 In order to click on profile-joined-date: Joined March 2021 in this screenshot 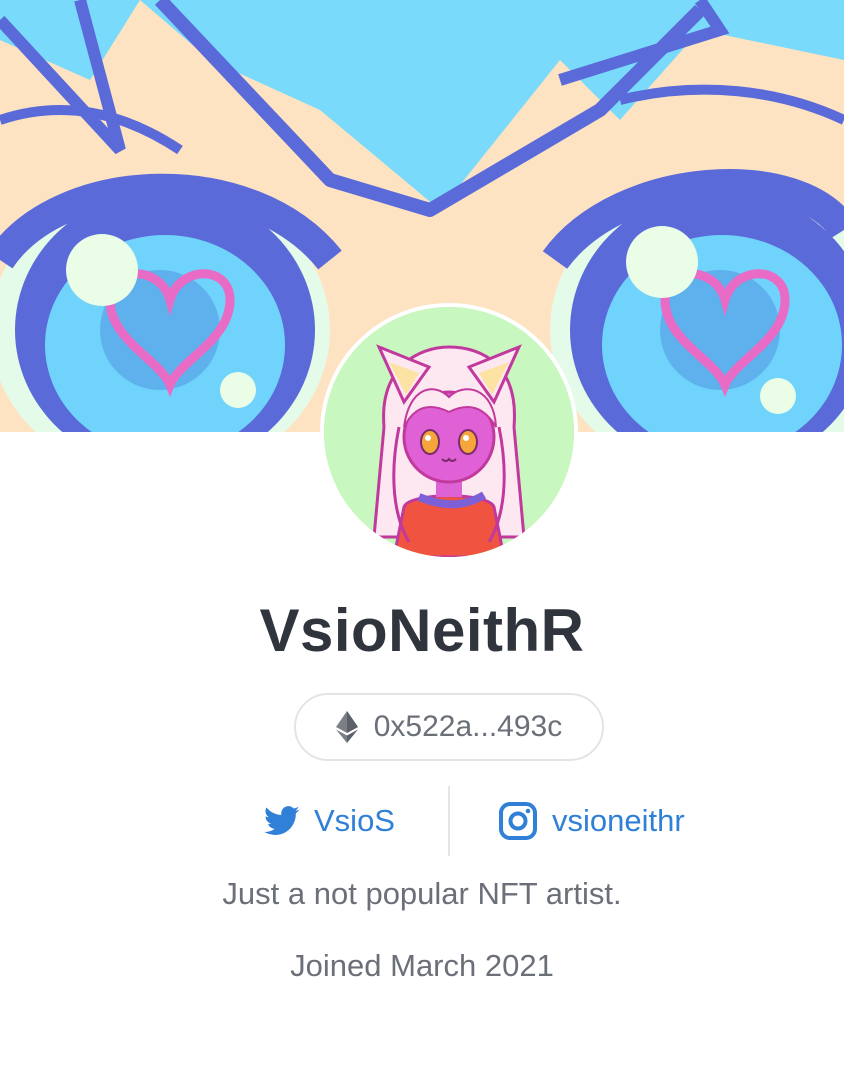, I will do `click(422, 965)`.